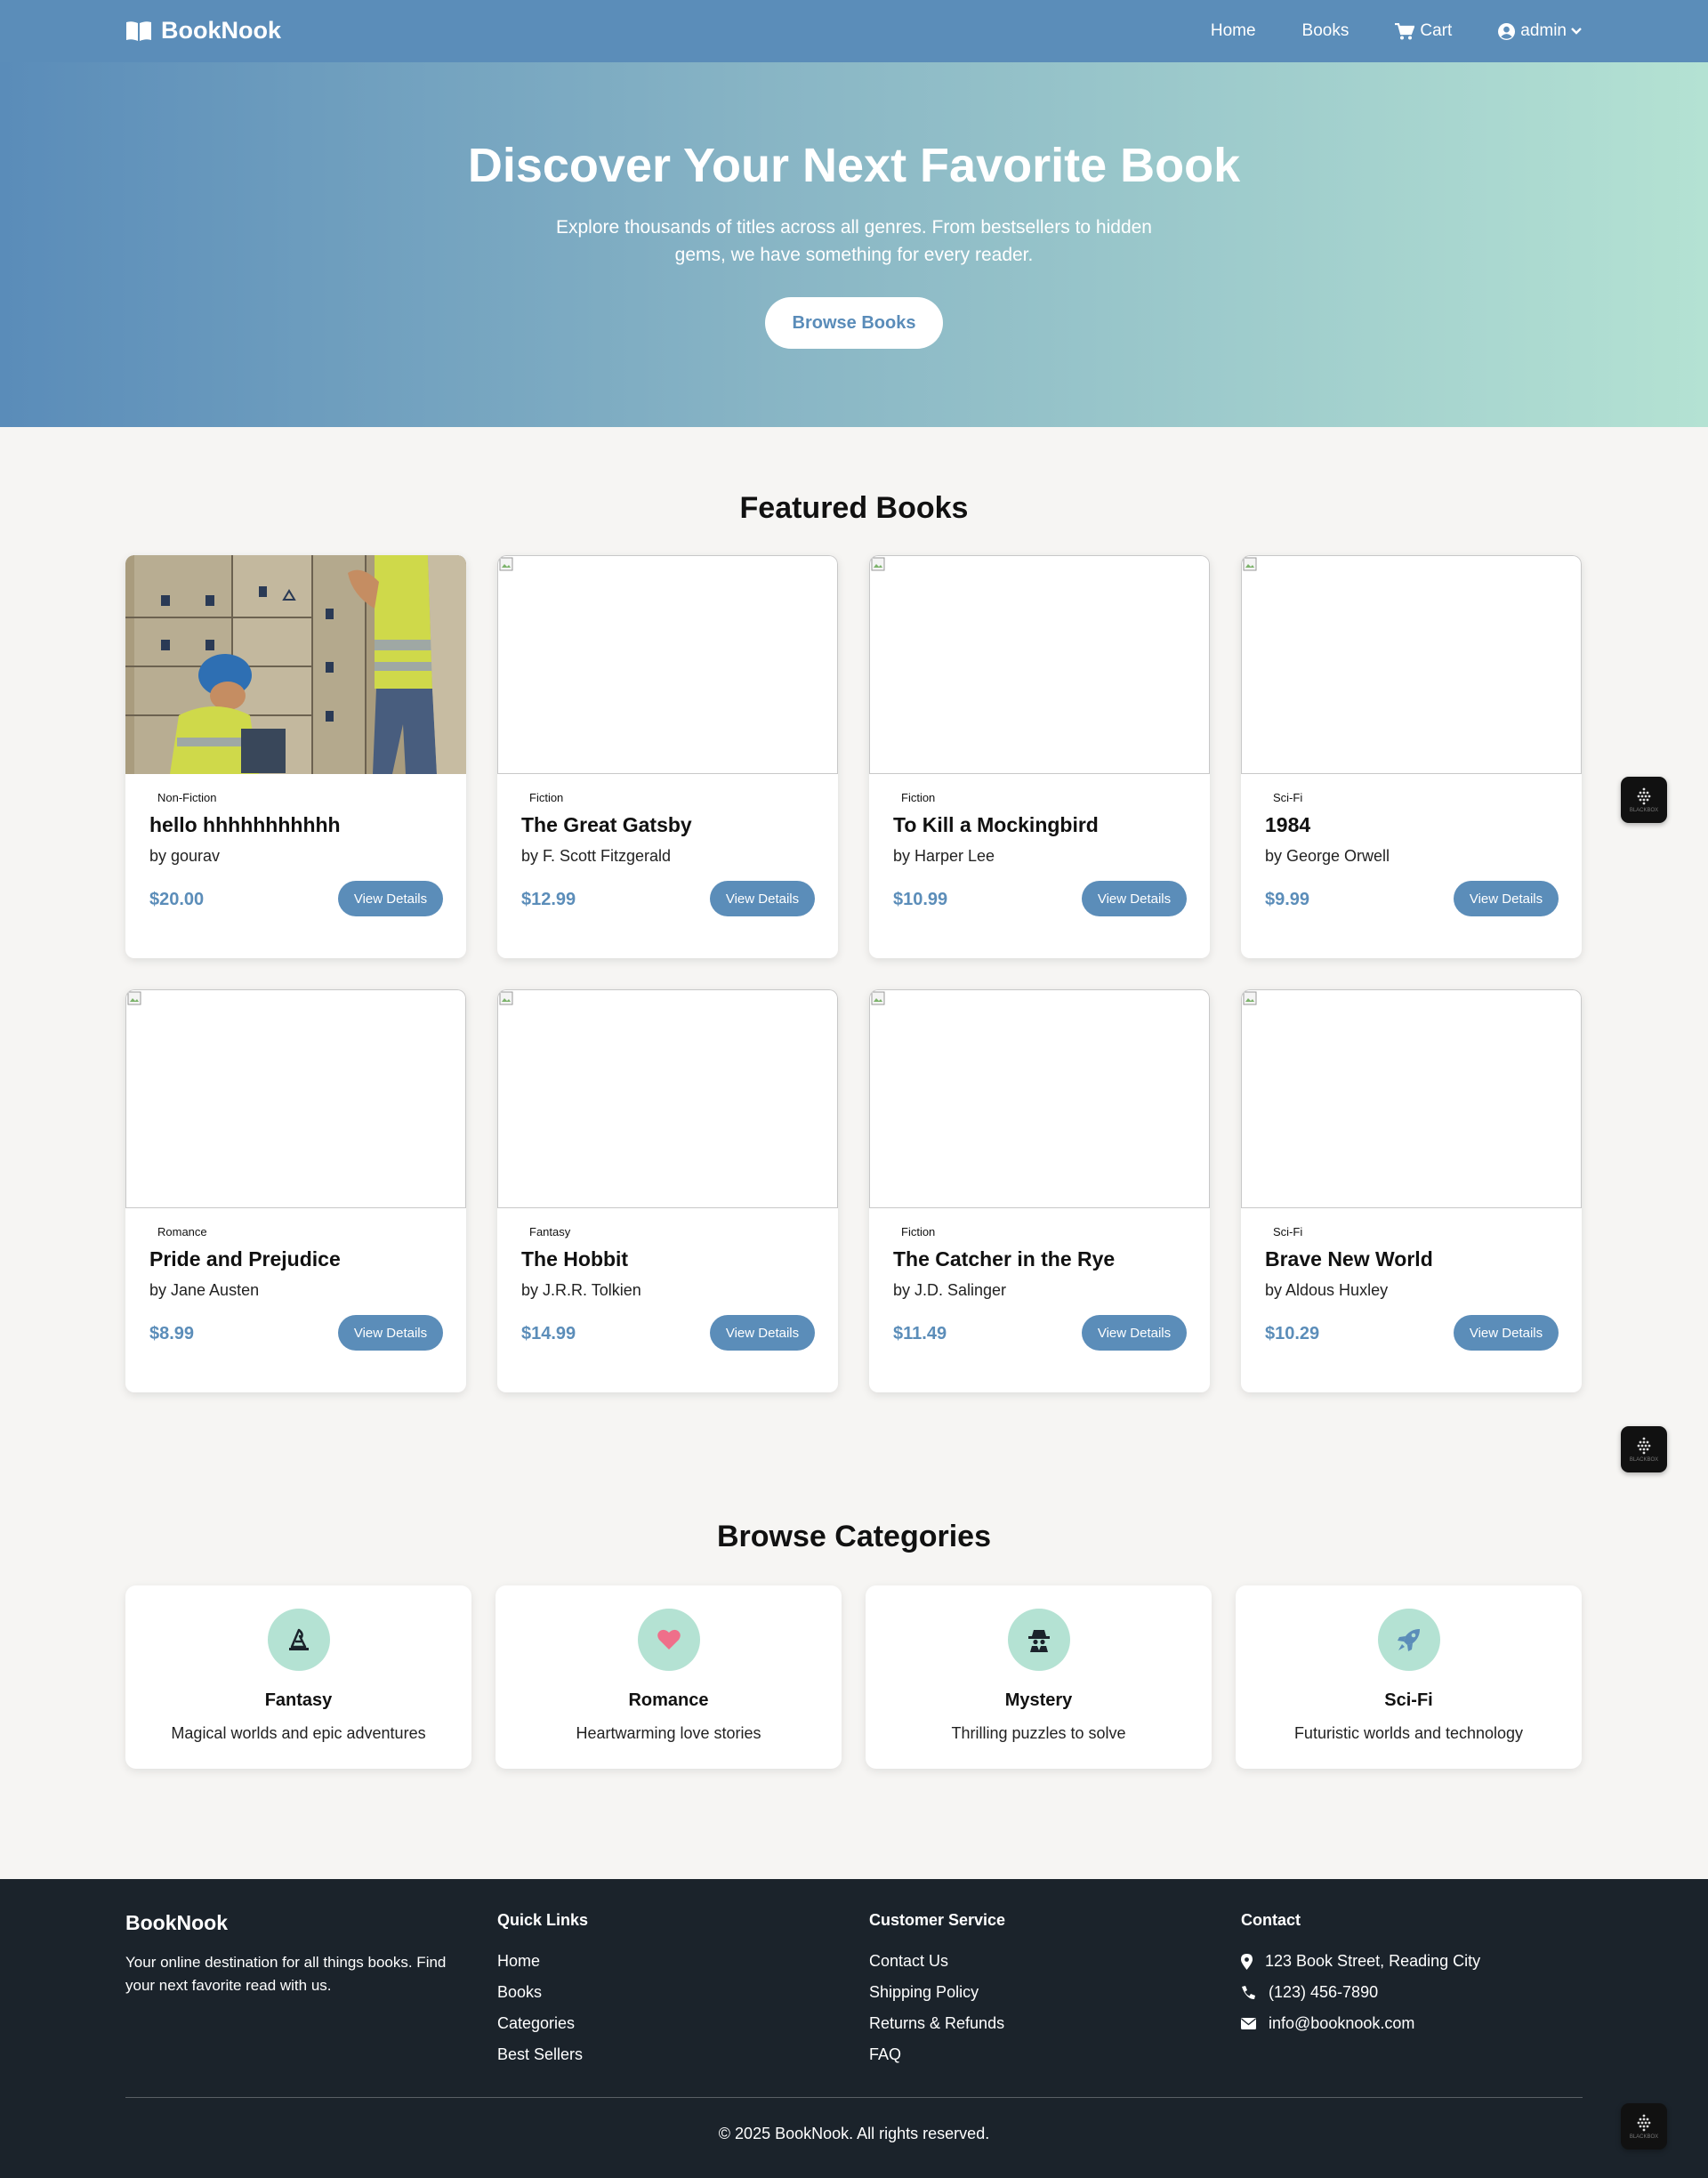 The image size is (1708, 2178). Describe the element at coordinates (1436, 30) in the screenshot. I see `nav-cart-label: Cart` at that location.